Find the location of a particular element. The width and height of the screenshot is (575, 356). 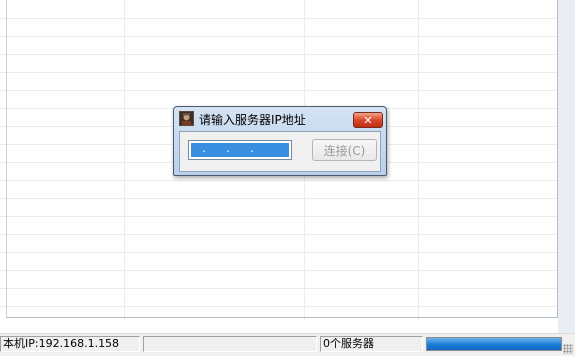

progress-bar is located at coordinates (494, 344).